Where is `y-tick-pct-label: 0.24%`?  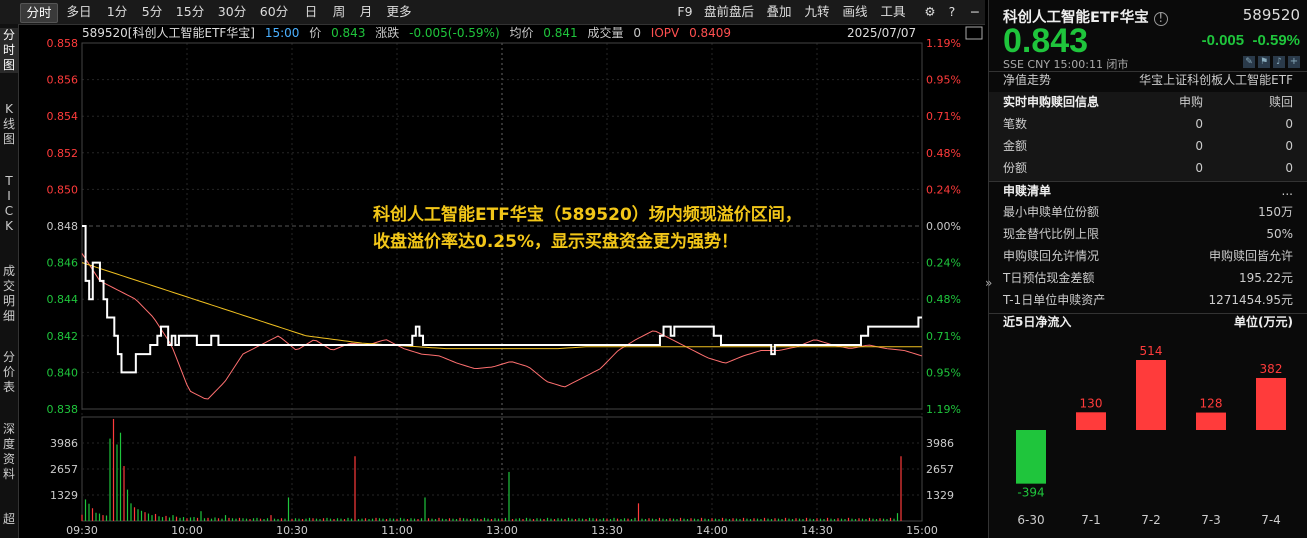
y-tick-pct-label: 0.24% is located at coordinates (943, 189).